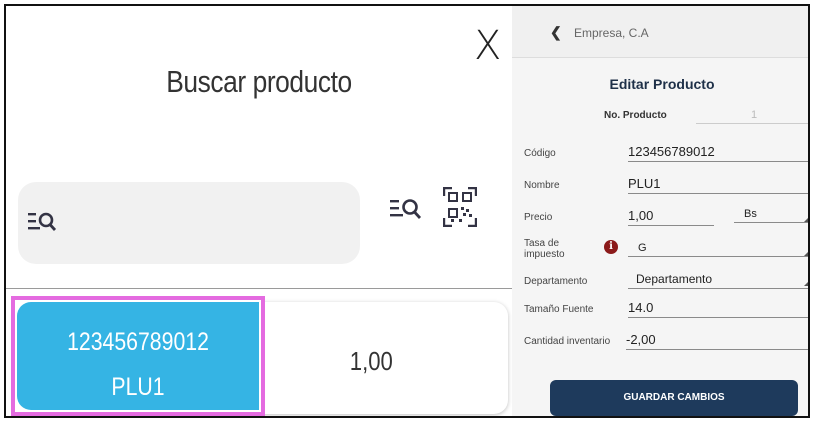 The height and width of the screenshot is (422, 814). Describe the element at coordinates (718, 249) in the screenshot. I see `tasa-select: G` at that location.